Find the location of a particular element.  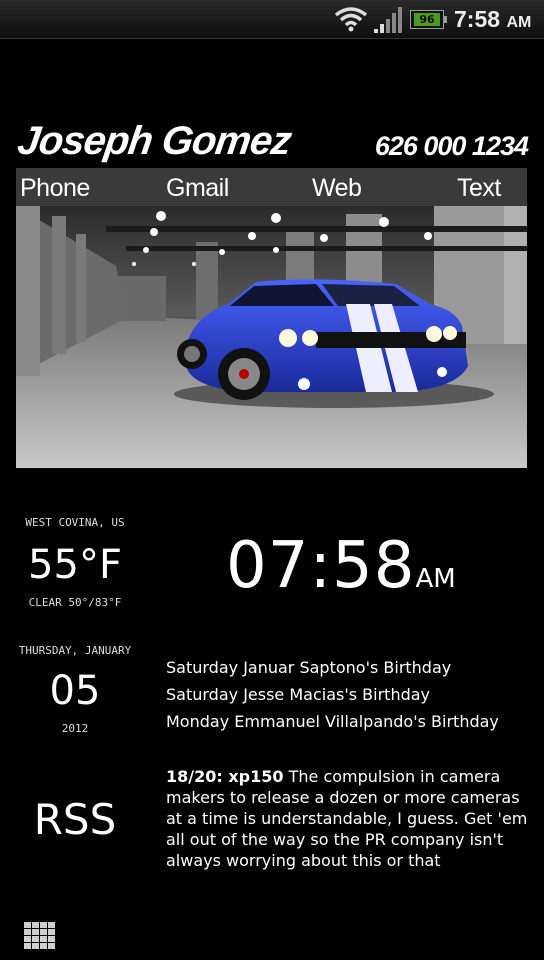

battery-icon: 96 is located at coordinates (428, 19).